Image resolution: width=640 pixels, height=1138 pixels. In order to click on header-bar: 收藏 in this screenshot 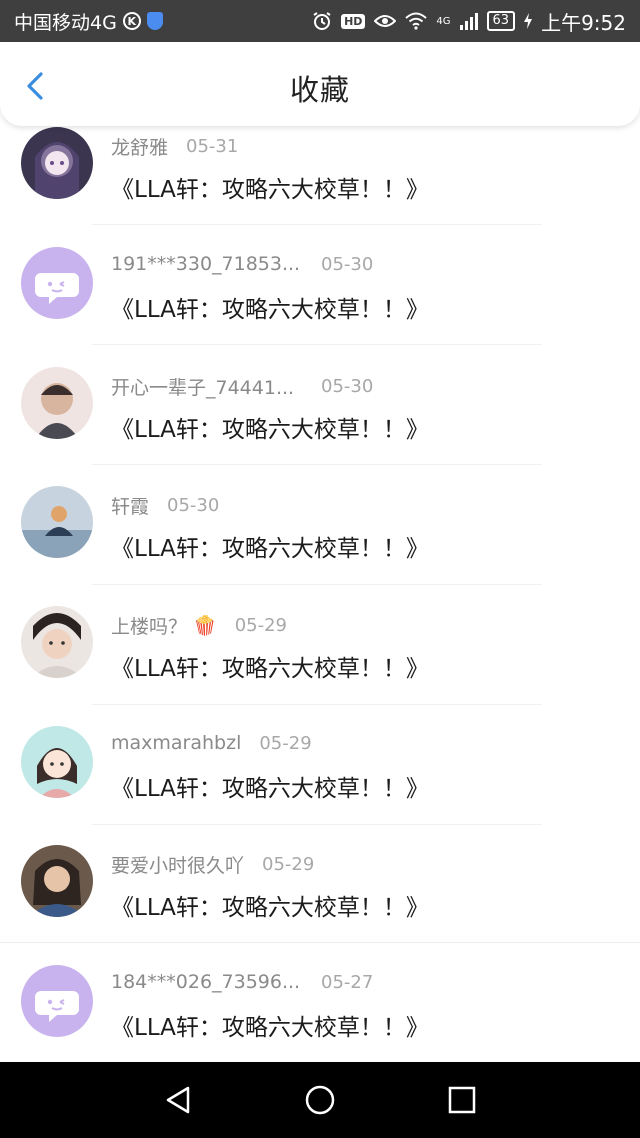, I will do `click(320, 84)`.